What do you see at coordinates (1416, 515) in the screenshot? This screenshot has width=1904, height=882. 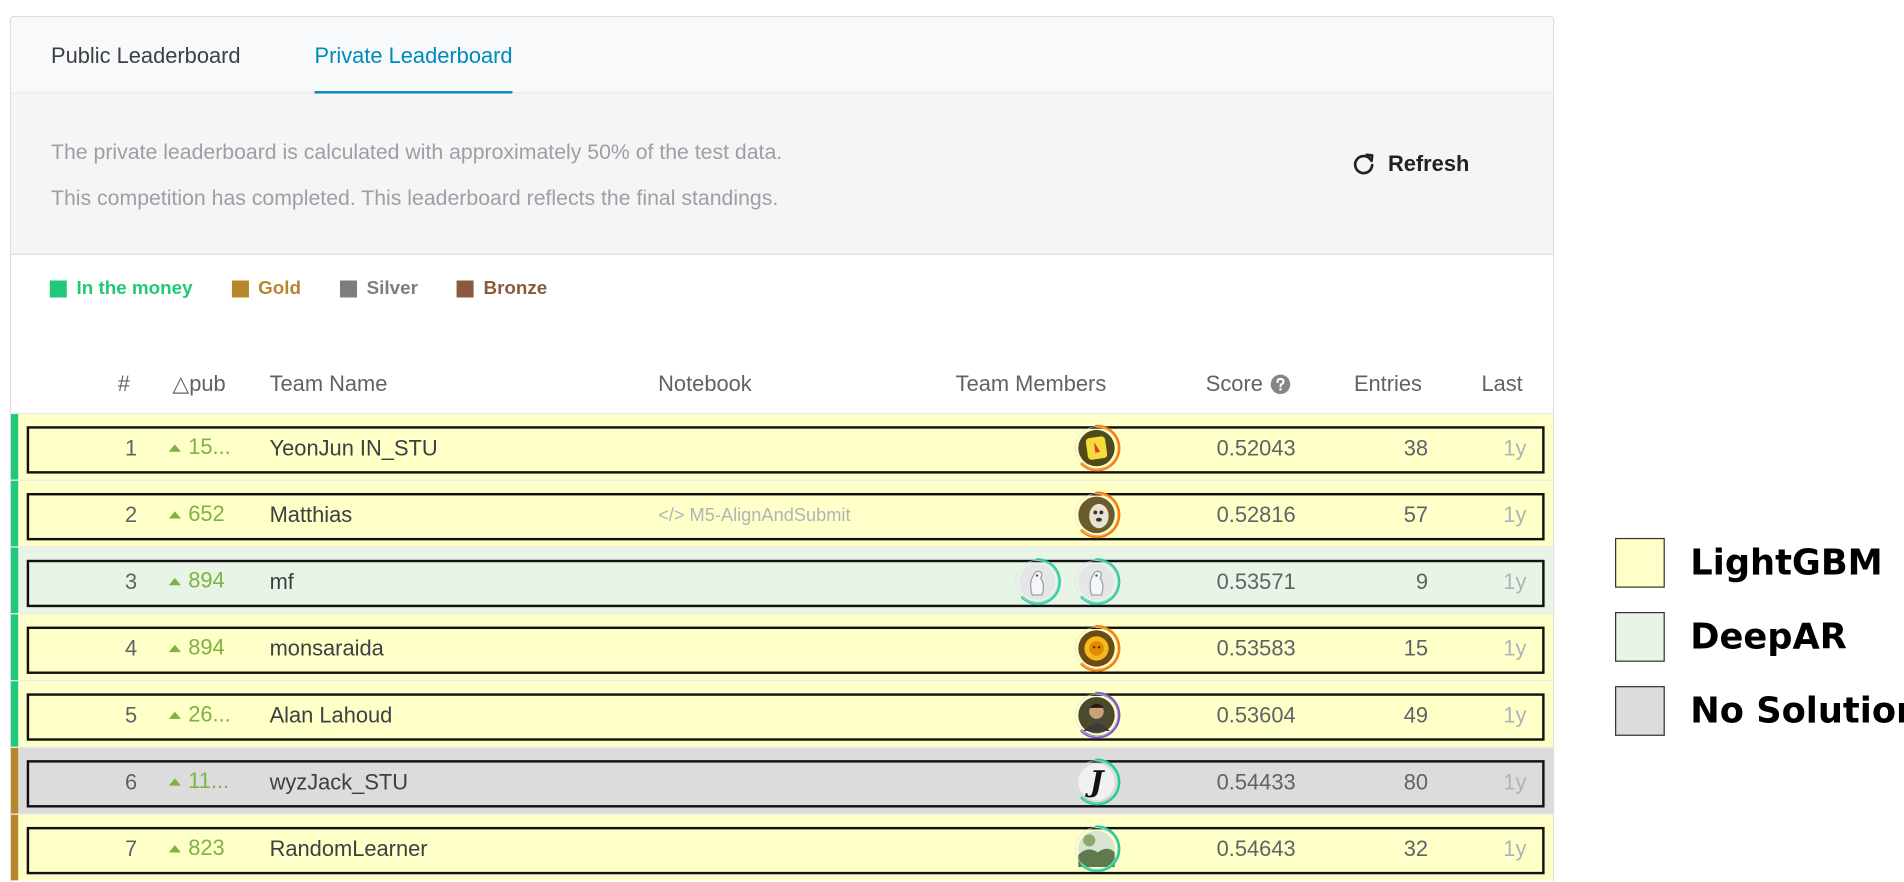 I see `entries-cell: 57` at bounding box center [1416, 515].